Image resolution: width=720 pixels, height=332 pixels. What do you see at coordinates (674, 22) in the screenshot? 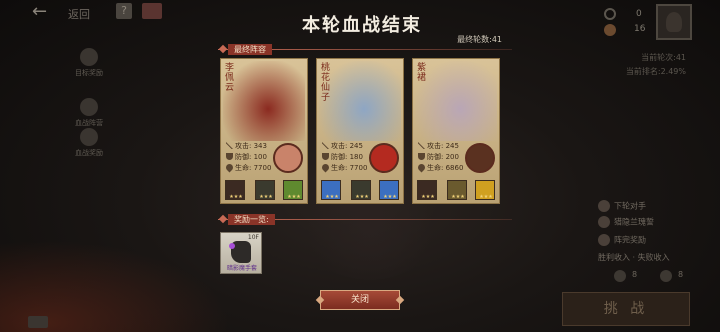
I see `player-avatar` at bounding box center [674, 22].